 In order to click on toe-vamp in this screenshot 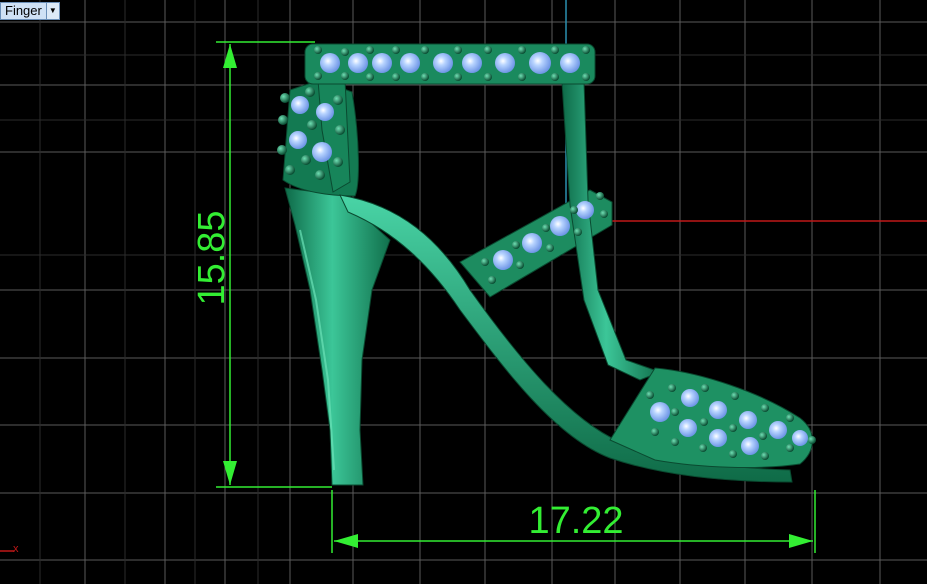, I will do `click(711, 417)`.